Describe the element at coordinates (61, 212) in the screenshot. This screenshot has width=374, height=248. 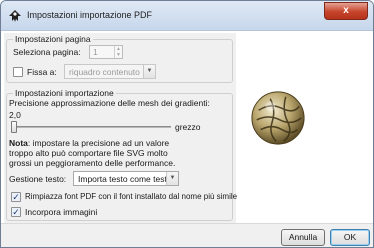
I see `embed-images-label: Incorpora immagini` at that location.